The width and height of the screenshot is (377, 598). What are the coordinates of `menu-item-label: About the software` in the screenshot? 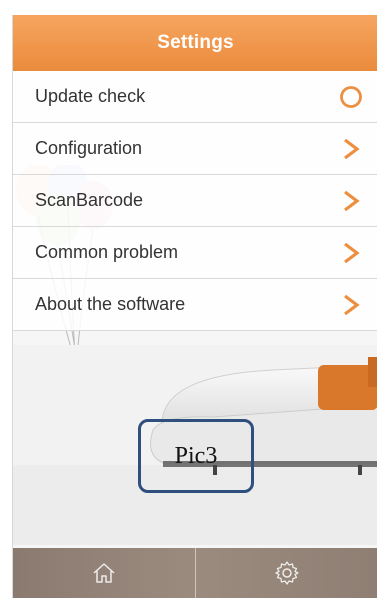 It's located at (110, 304).